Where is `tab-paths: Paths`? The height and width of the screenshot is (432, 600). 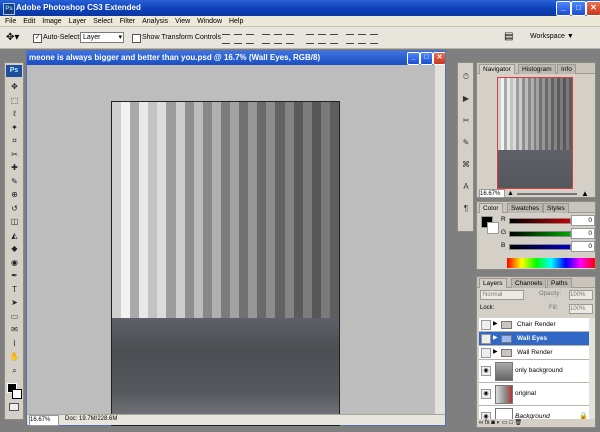
tab-paths: Paths is located at coordinates (559, 283).